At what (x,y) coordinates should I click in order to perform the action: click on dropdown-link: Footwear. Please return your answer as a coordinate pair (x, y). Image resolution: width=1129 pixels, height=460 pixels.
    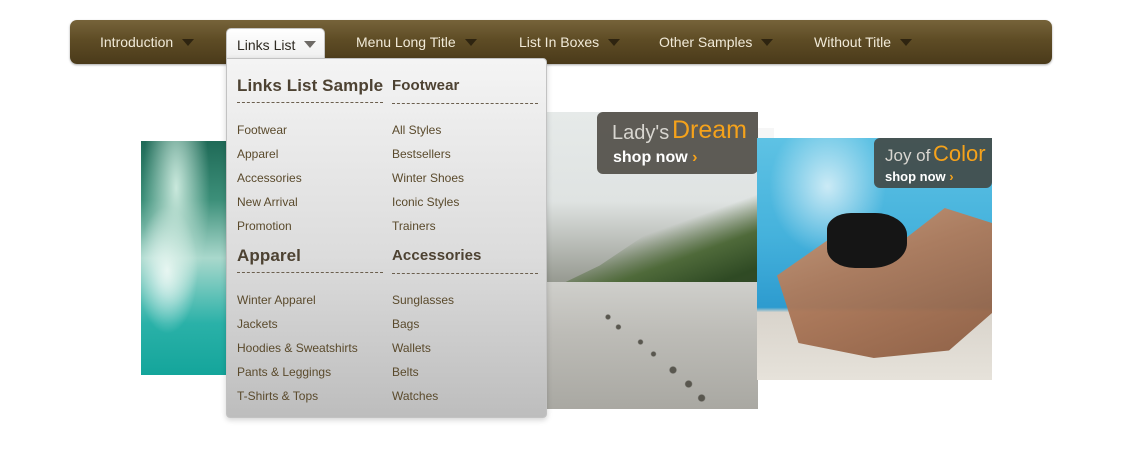
    Looking at the image, I should click on (262, 130).